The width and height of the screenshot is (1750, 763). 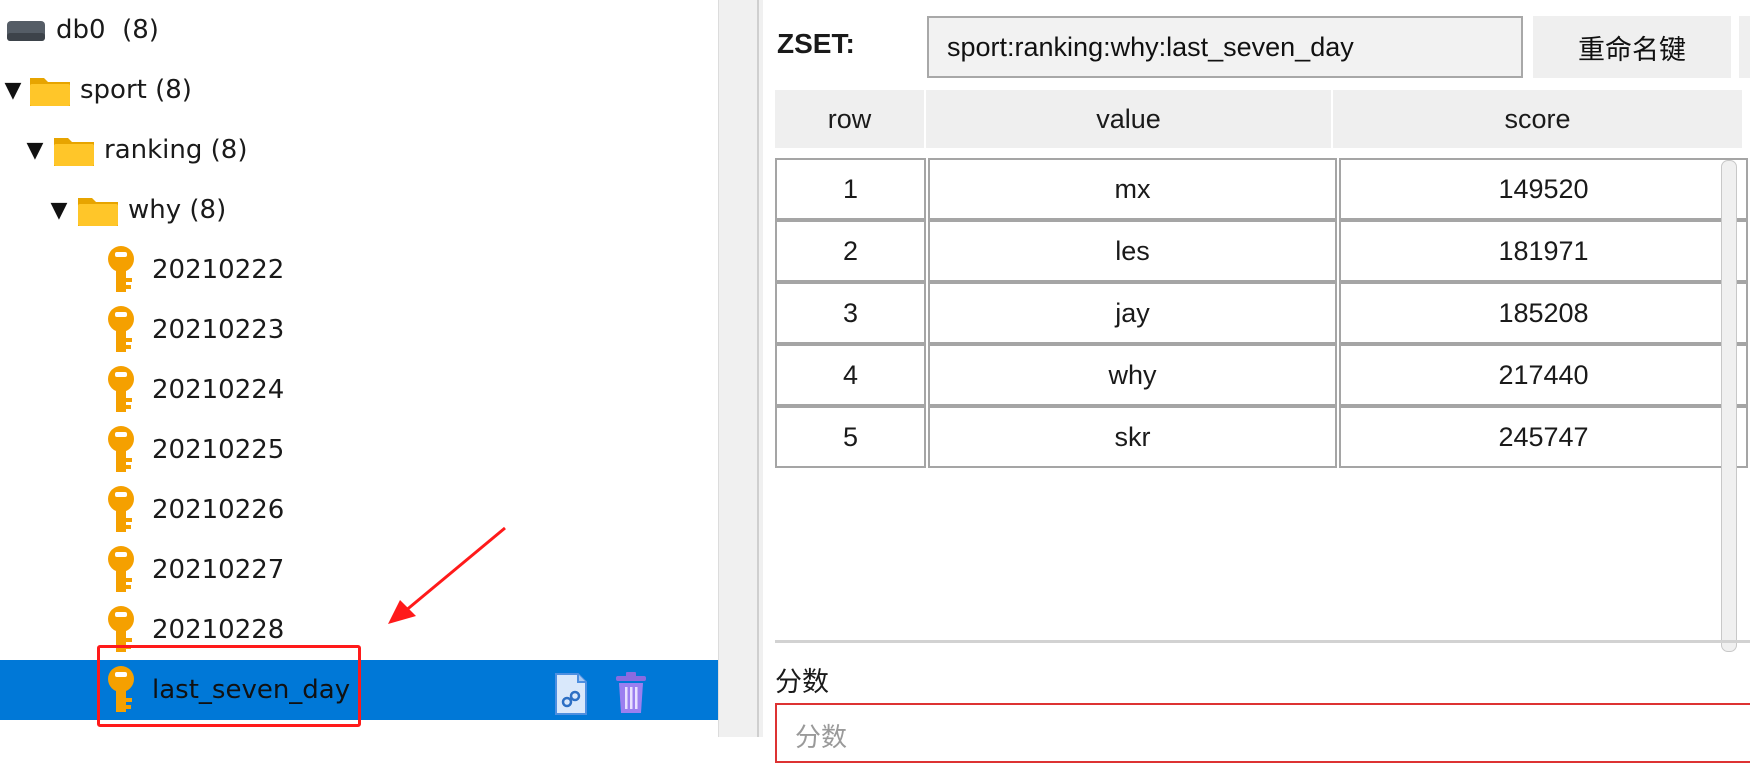 What do you see at coordinates (359, 270) in the screenshot?
I see `tree-key-item: 20210222` at bounding box center [359, 270].